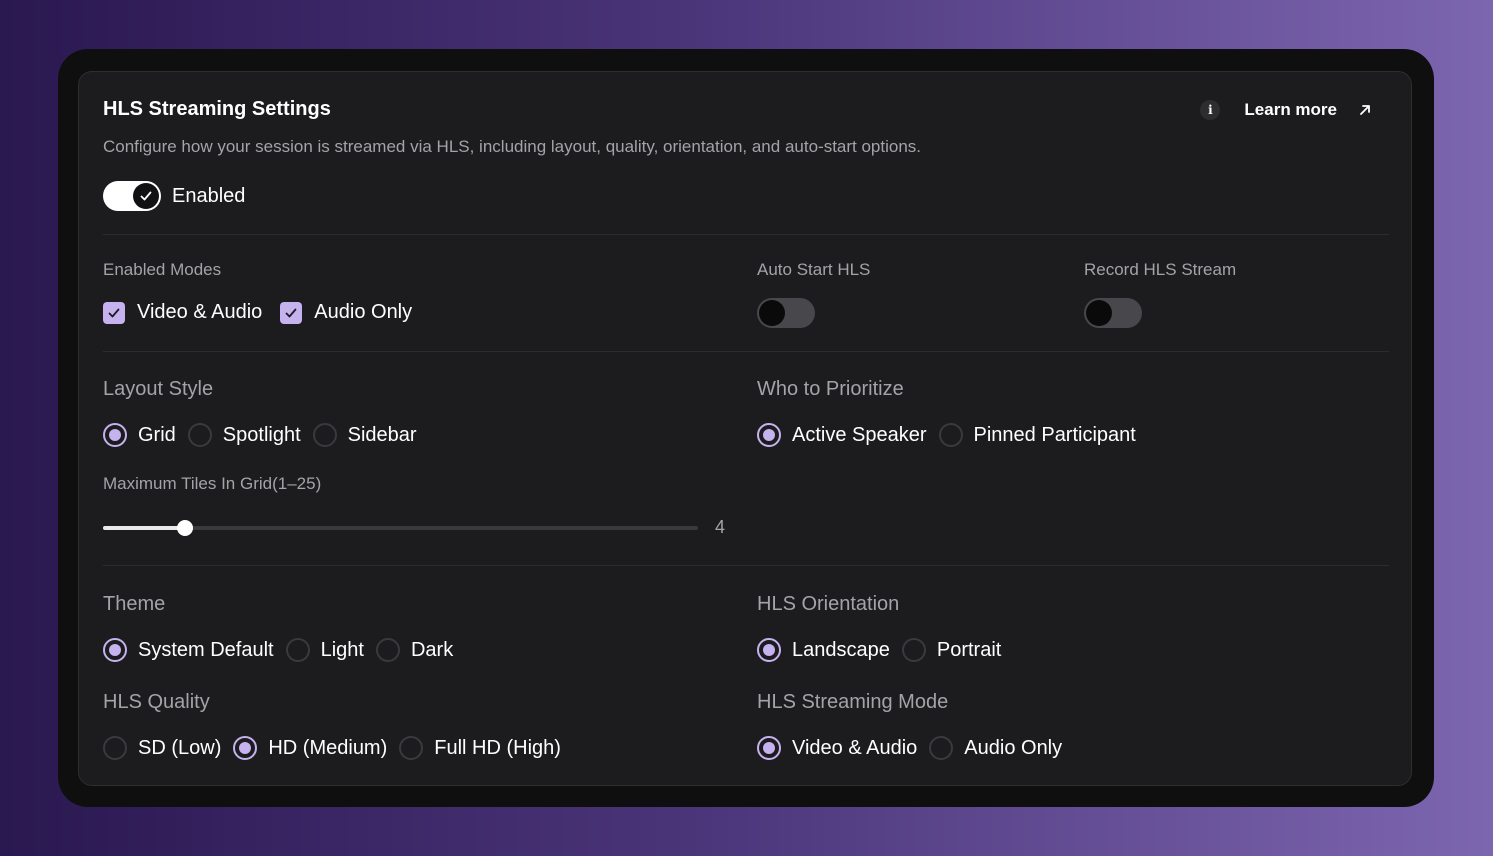  Describe the element at coordinates (115, 748) in the screenshot. I see `radio-sd-low` at that location.